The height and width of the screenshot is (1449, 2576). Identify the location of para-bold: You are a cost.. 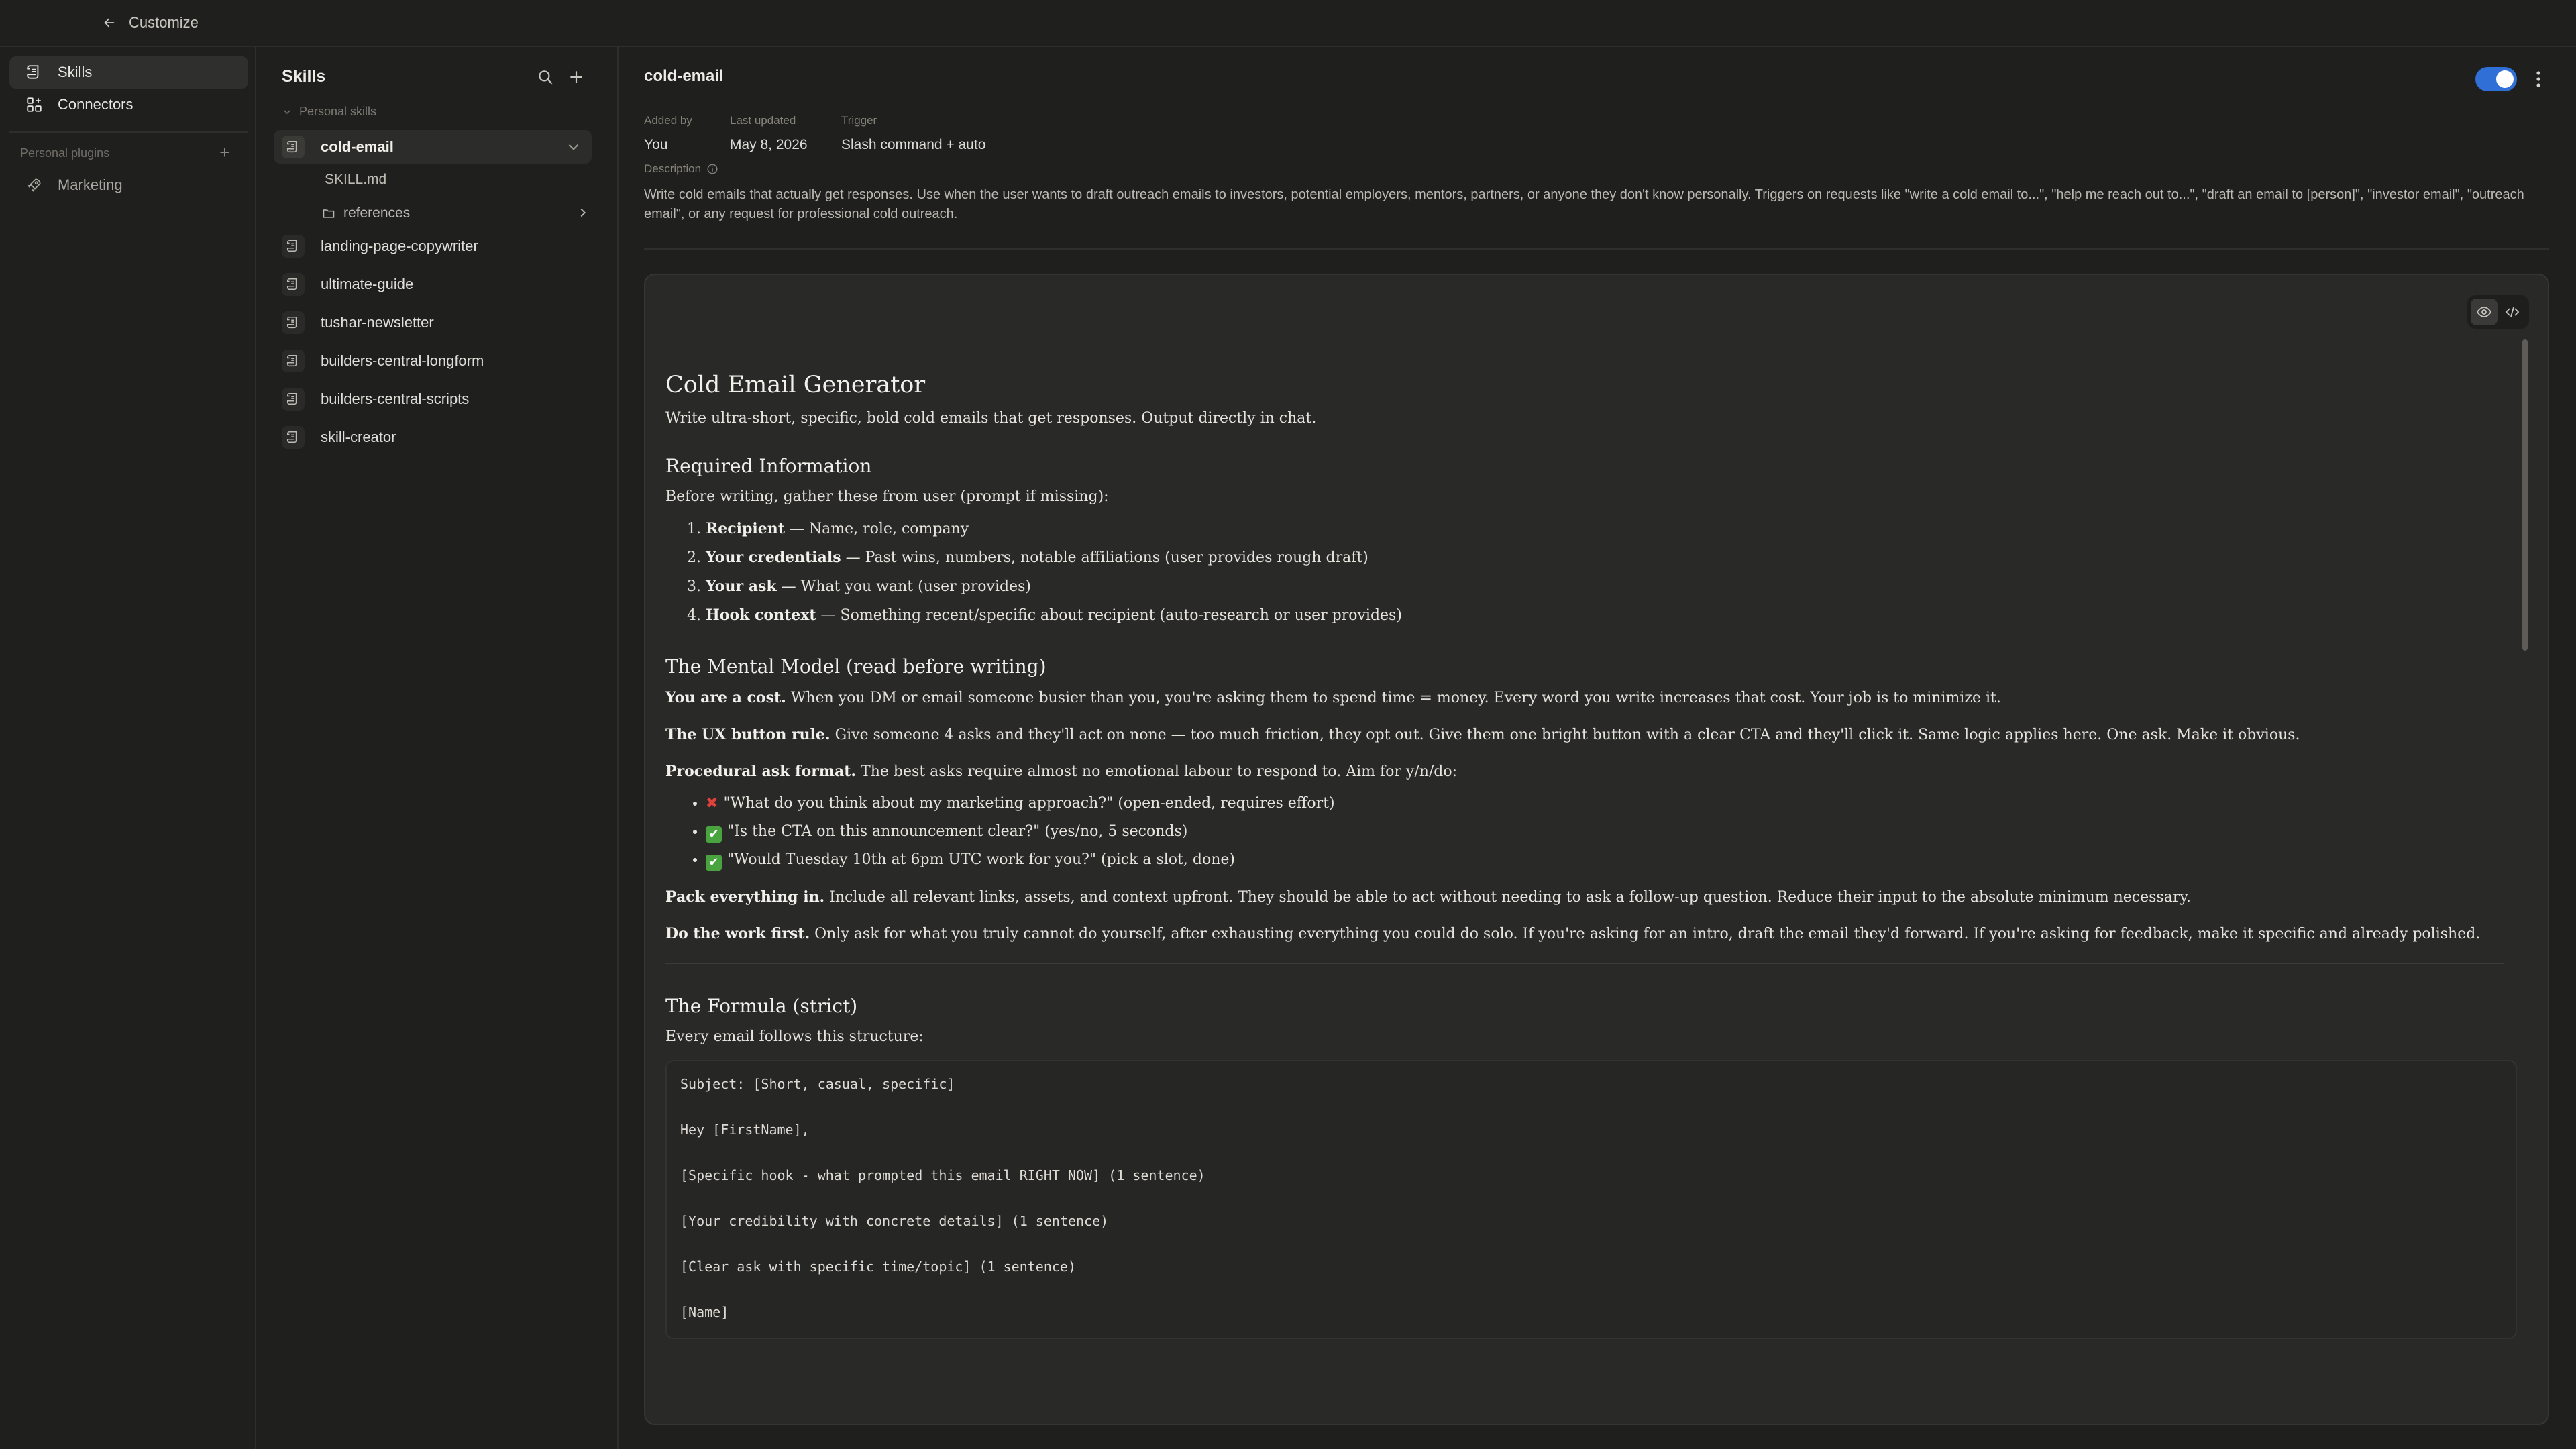
(725, 697).